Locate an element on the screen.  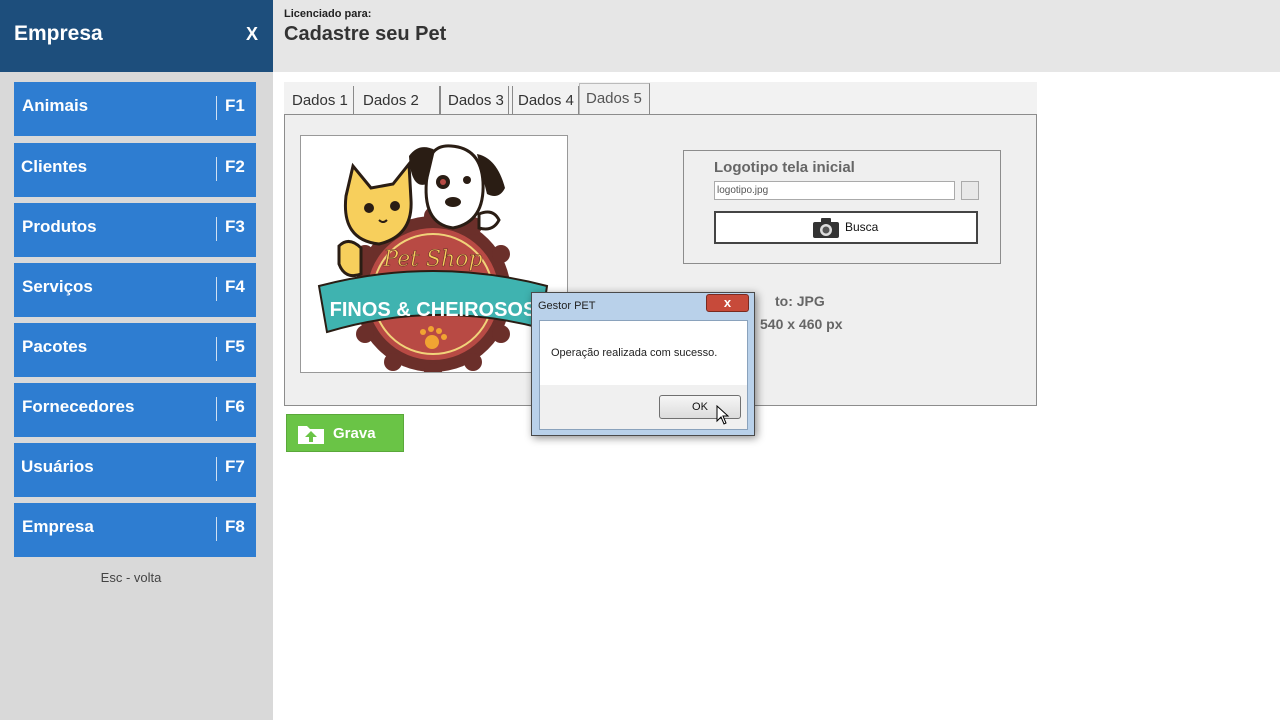
menu-item-usuarios: Usuários F7 is located at coordinates (135, 470).